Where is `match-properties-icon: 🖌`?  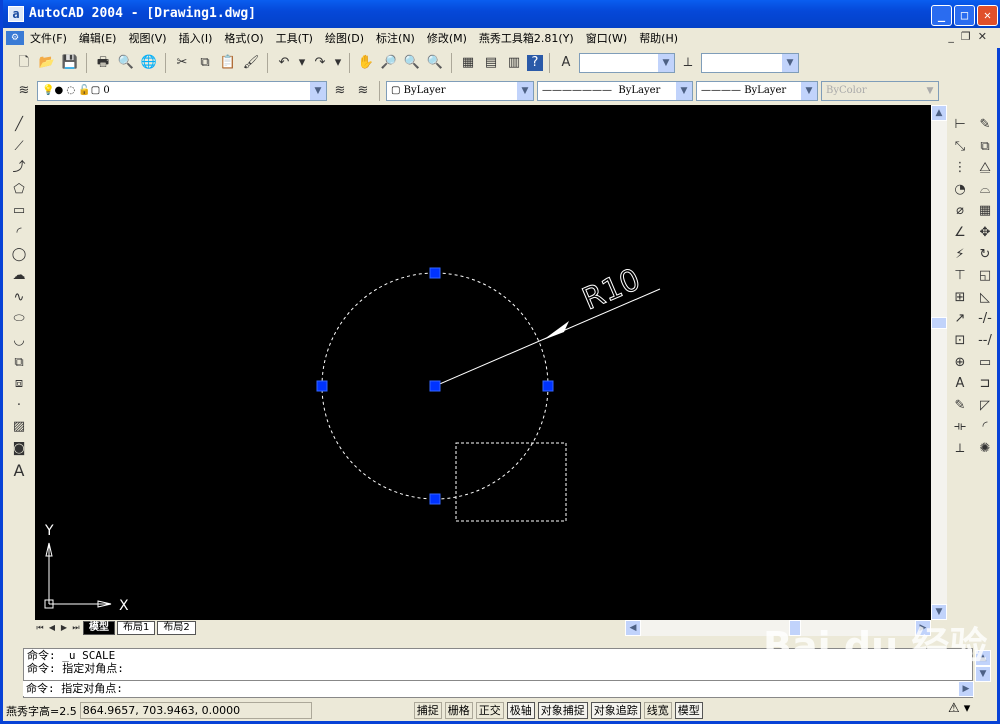 match-properties-icon: 🖌 is located at coordinates (251, 63).